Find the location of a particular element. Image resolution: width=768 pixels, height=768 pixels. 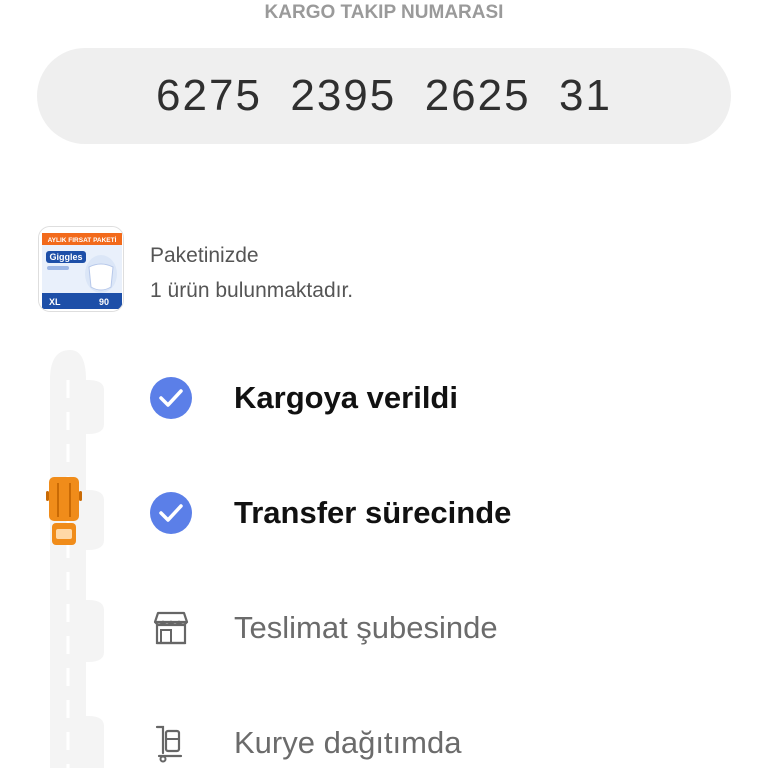

step-in-transfer: Transfer sürecinde is located at coordinates (448, 513).